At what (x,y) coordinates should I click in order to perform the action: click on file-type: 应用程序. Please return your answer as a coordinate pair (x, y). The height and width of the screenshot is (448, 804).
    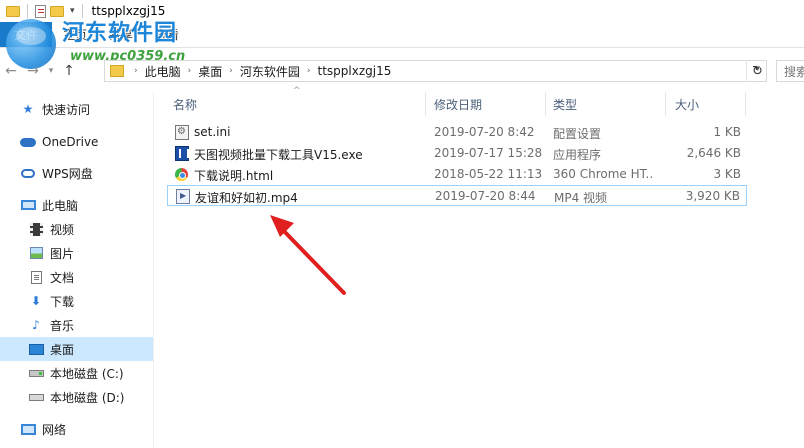
    Looking at the image, I should click on (577, 155).